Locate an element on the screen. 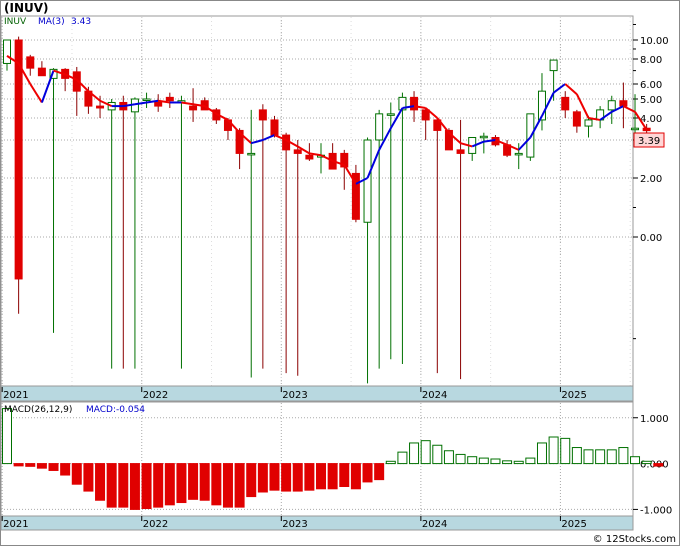 This screenshot has height=546, width=680. price-tick-label: 2.00 is located at coordinates (651, 179).